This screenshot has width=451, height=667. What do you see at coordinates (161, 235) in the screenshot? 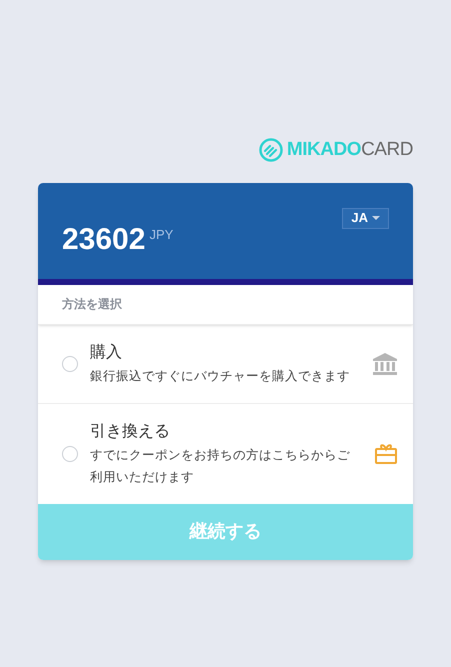
I see `currency: JPY` at bounding box center [161, 235].